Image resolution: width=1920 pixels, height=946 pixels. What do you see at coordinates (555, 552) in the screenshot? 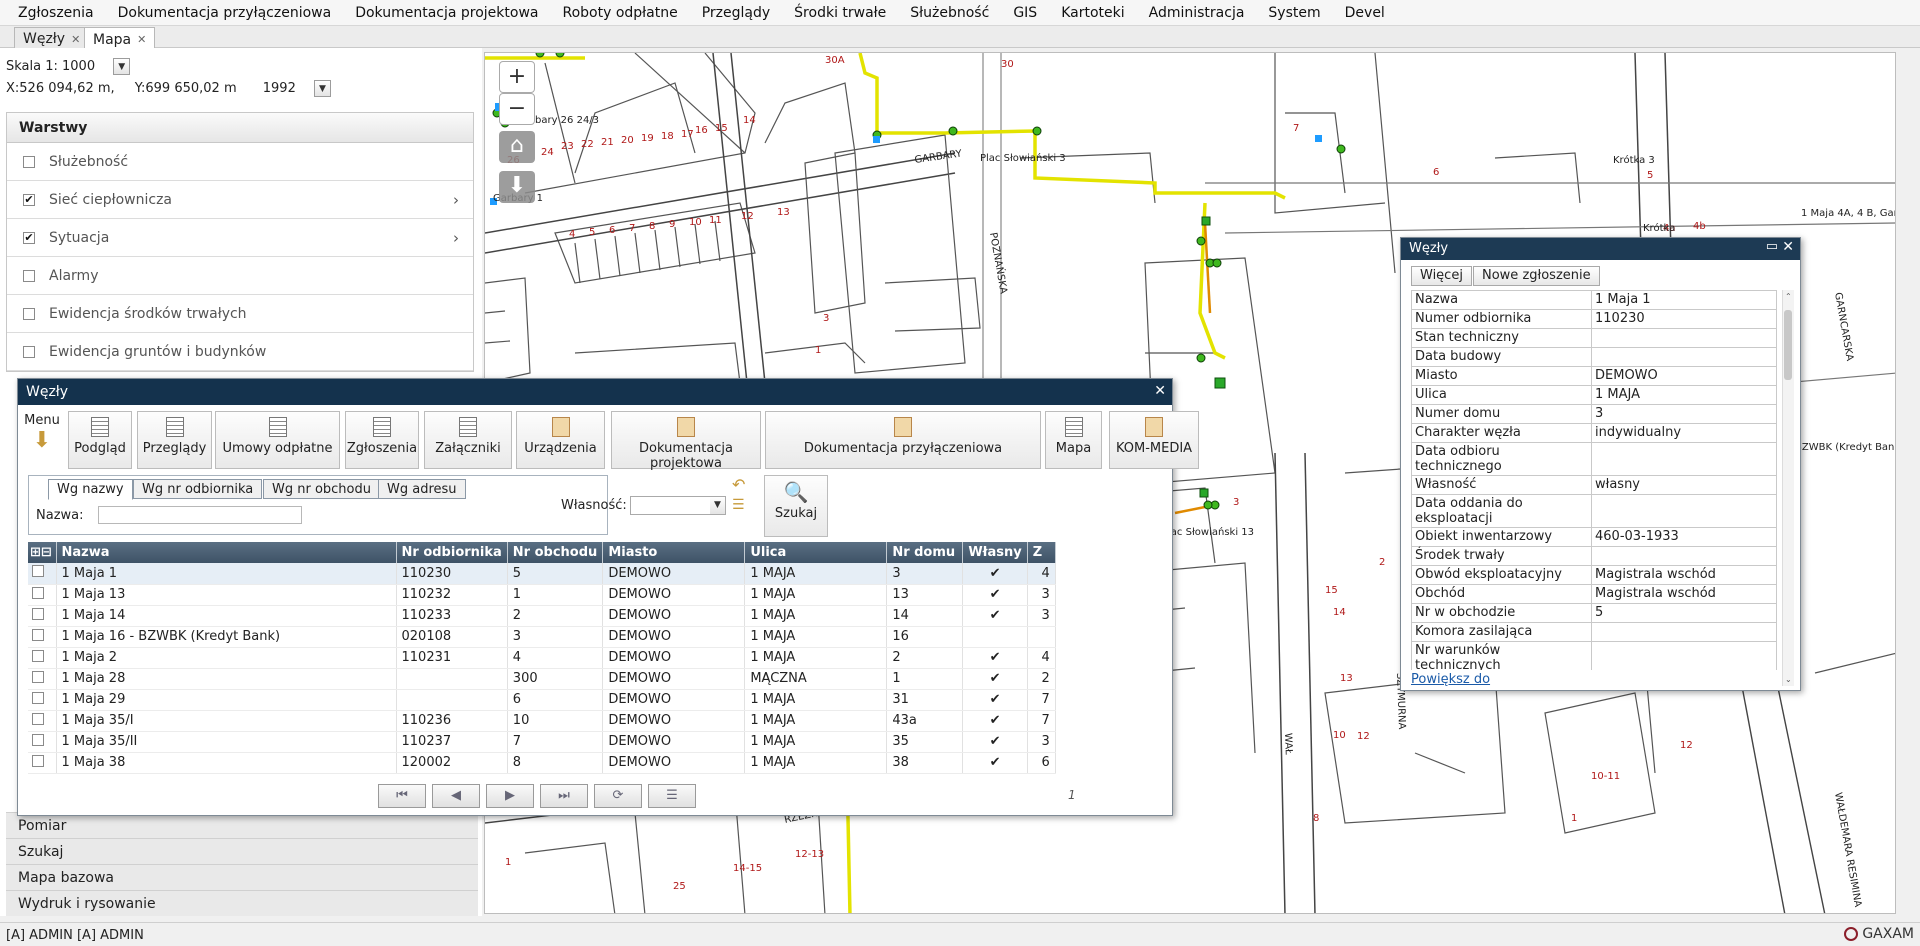
I see `column-header: Nr obchodu` at bounding box center [555, 552].